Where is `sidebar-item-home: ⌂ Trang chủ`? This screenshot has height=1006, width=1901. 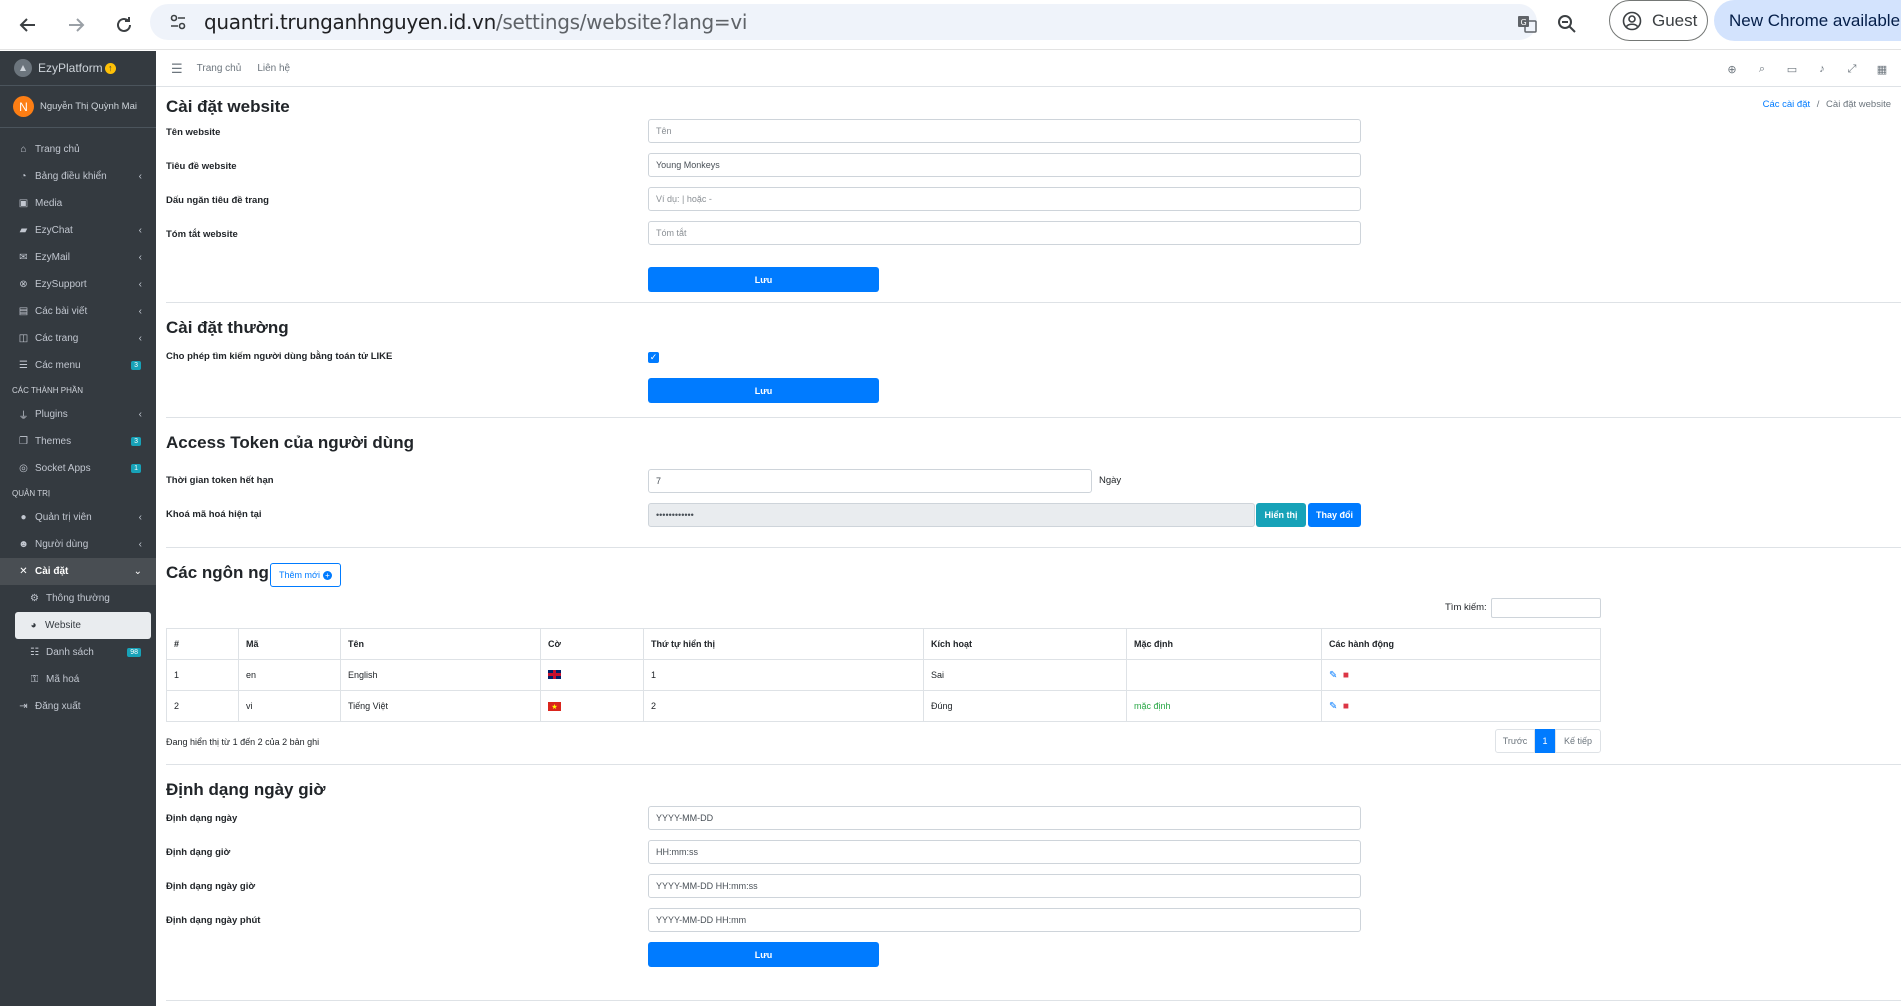
sidebar-item-home: ⌂ Trang chủ is located at coordinates (78, 149).